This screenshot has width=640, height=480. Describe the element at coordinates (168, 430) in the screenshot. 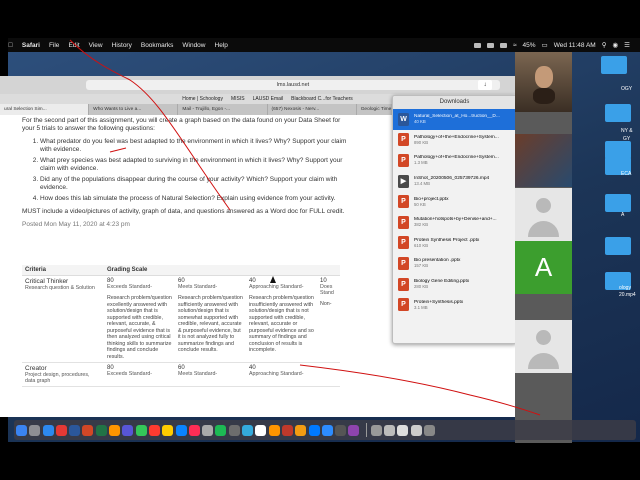

I see `notes-icon` at that location.